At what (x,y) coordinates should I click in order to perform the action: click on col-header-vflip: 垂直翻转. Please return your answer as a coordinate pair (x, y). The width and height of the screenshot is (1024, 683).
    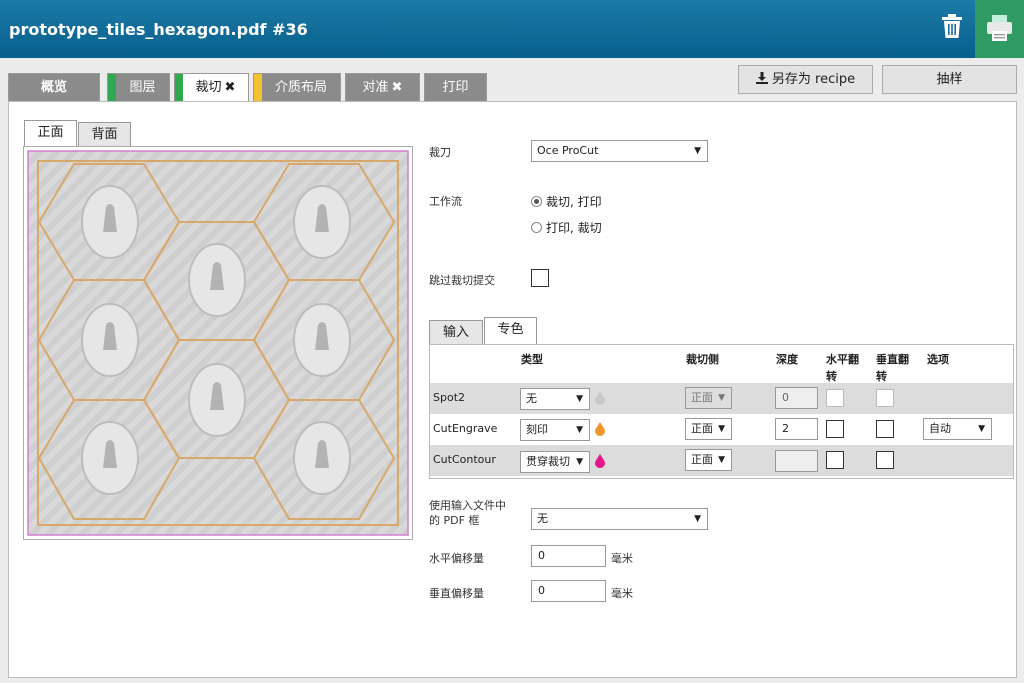
    Looking at the image, I should click on (892, 368).